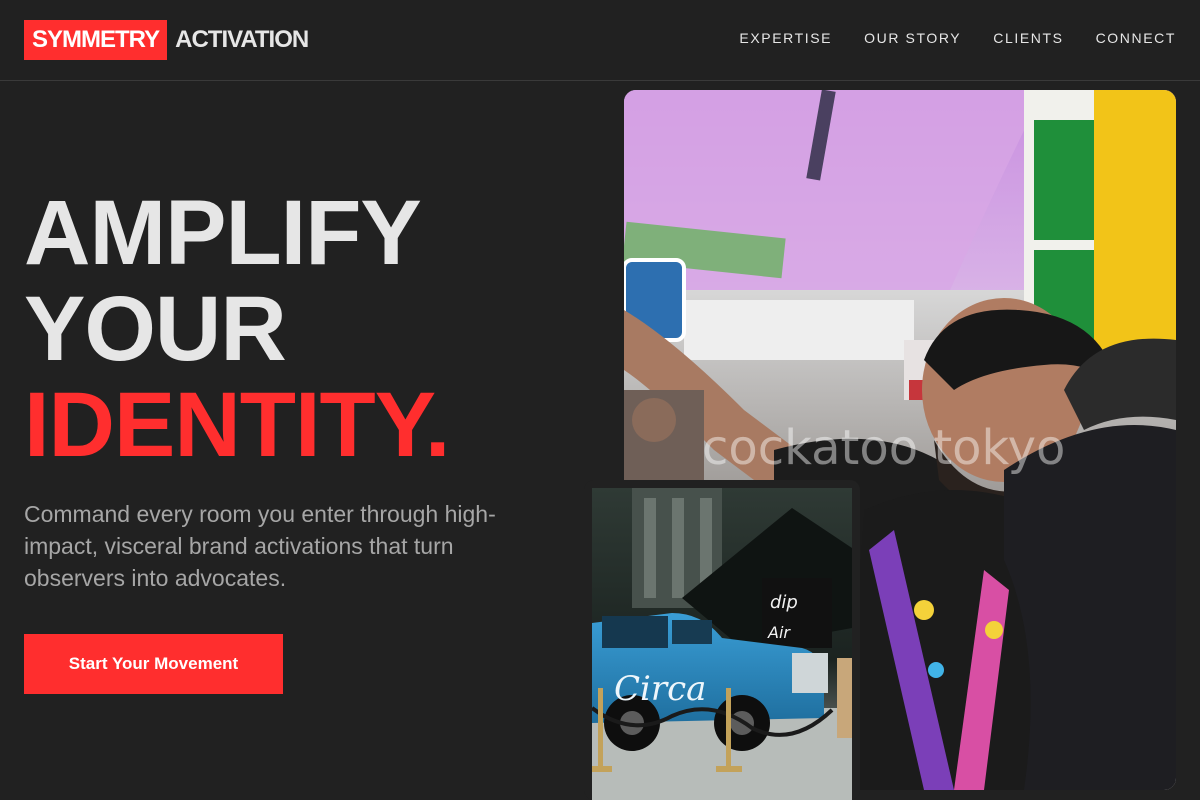  Describe the element at coordinates (1028, 38) in the screenshot. I see `nav-link-clients: CLIENTS` at that location.